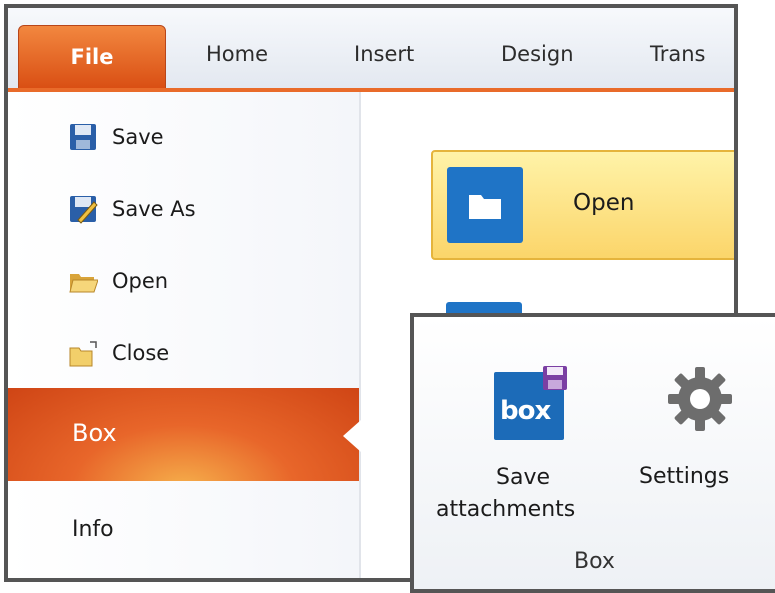 The width and height of the screenshot is (775, 593). I want to click on save-as-icon, so click(83, 209).